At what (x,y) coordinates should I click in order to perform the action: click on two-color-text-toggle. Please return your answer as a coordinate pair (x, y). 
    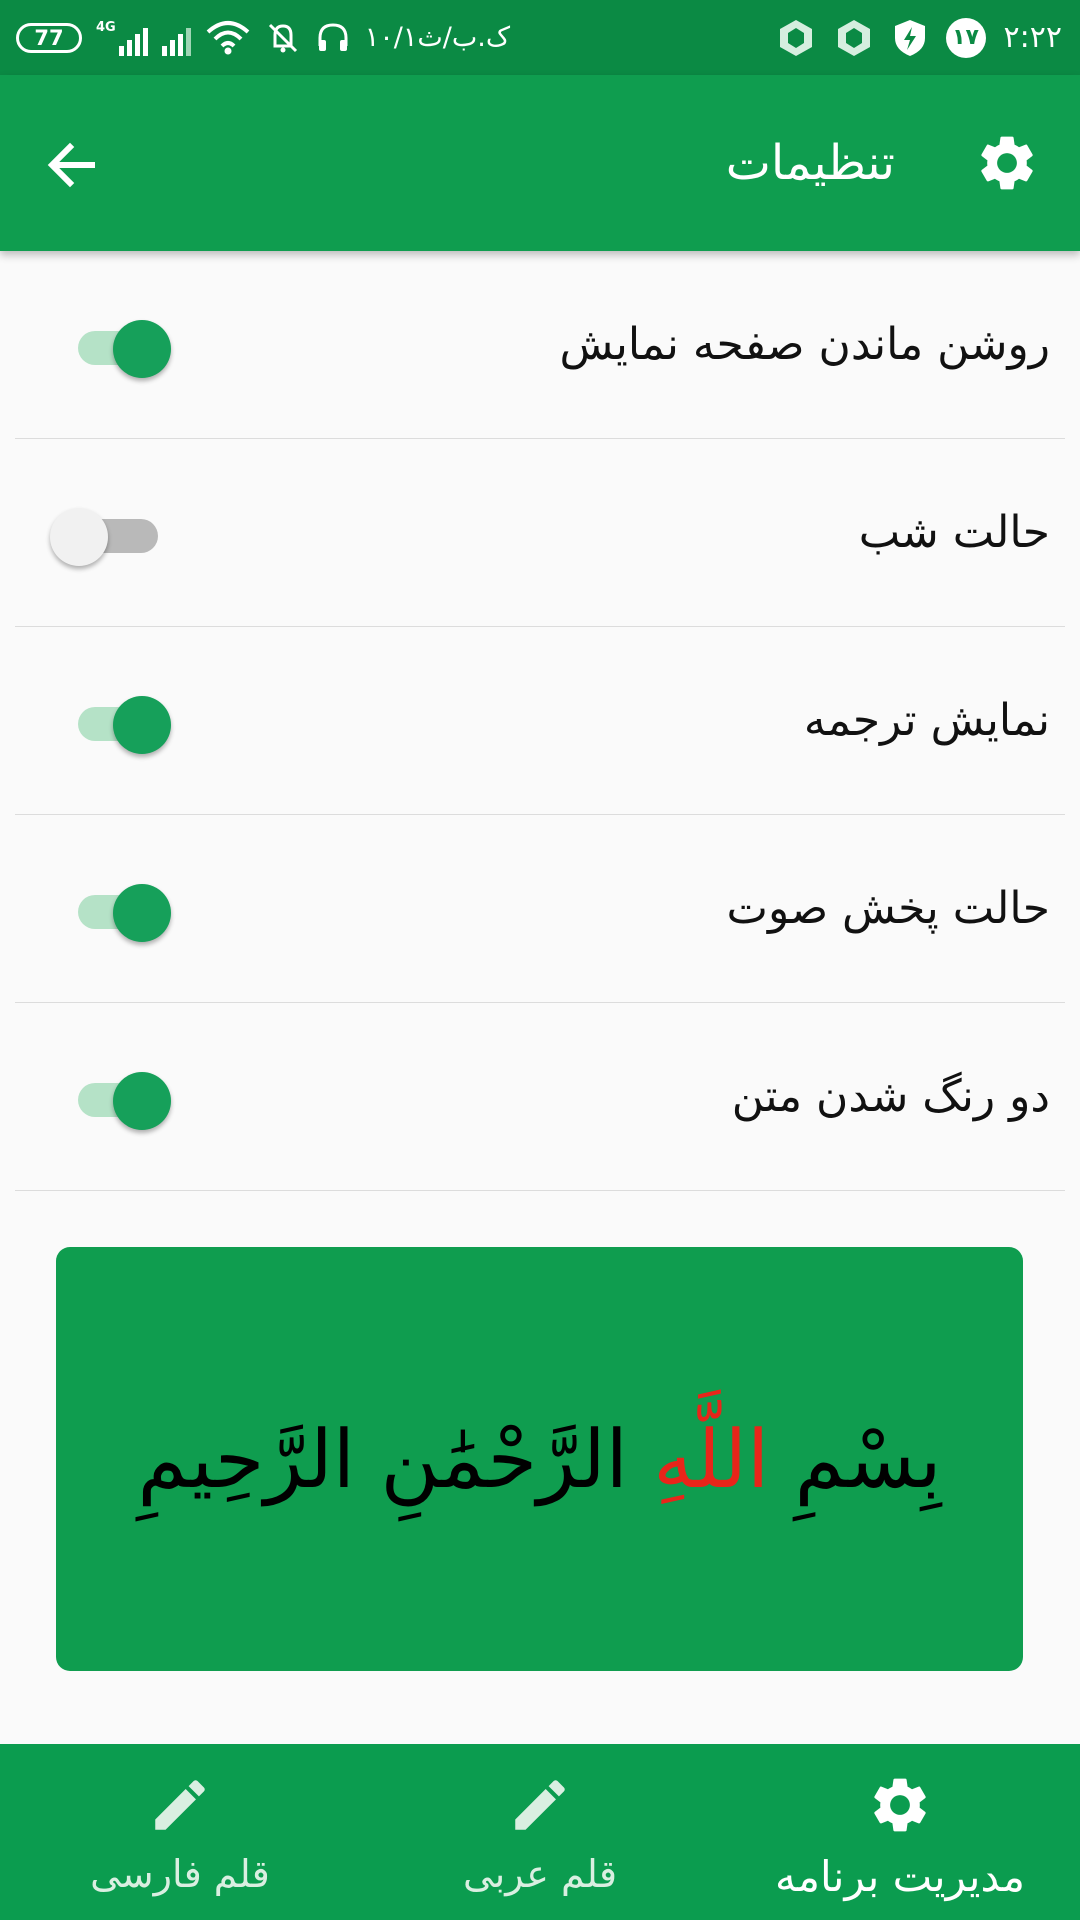
    Looking at the image, I should click on (115, 1097).